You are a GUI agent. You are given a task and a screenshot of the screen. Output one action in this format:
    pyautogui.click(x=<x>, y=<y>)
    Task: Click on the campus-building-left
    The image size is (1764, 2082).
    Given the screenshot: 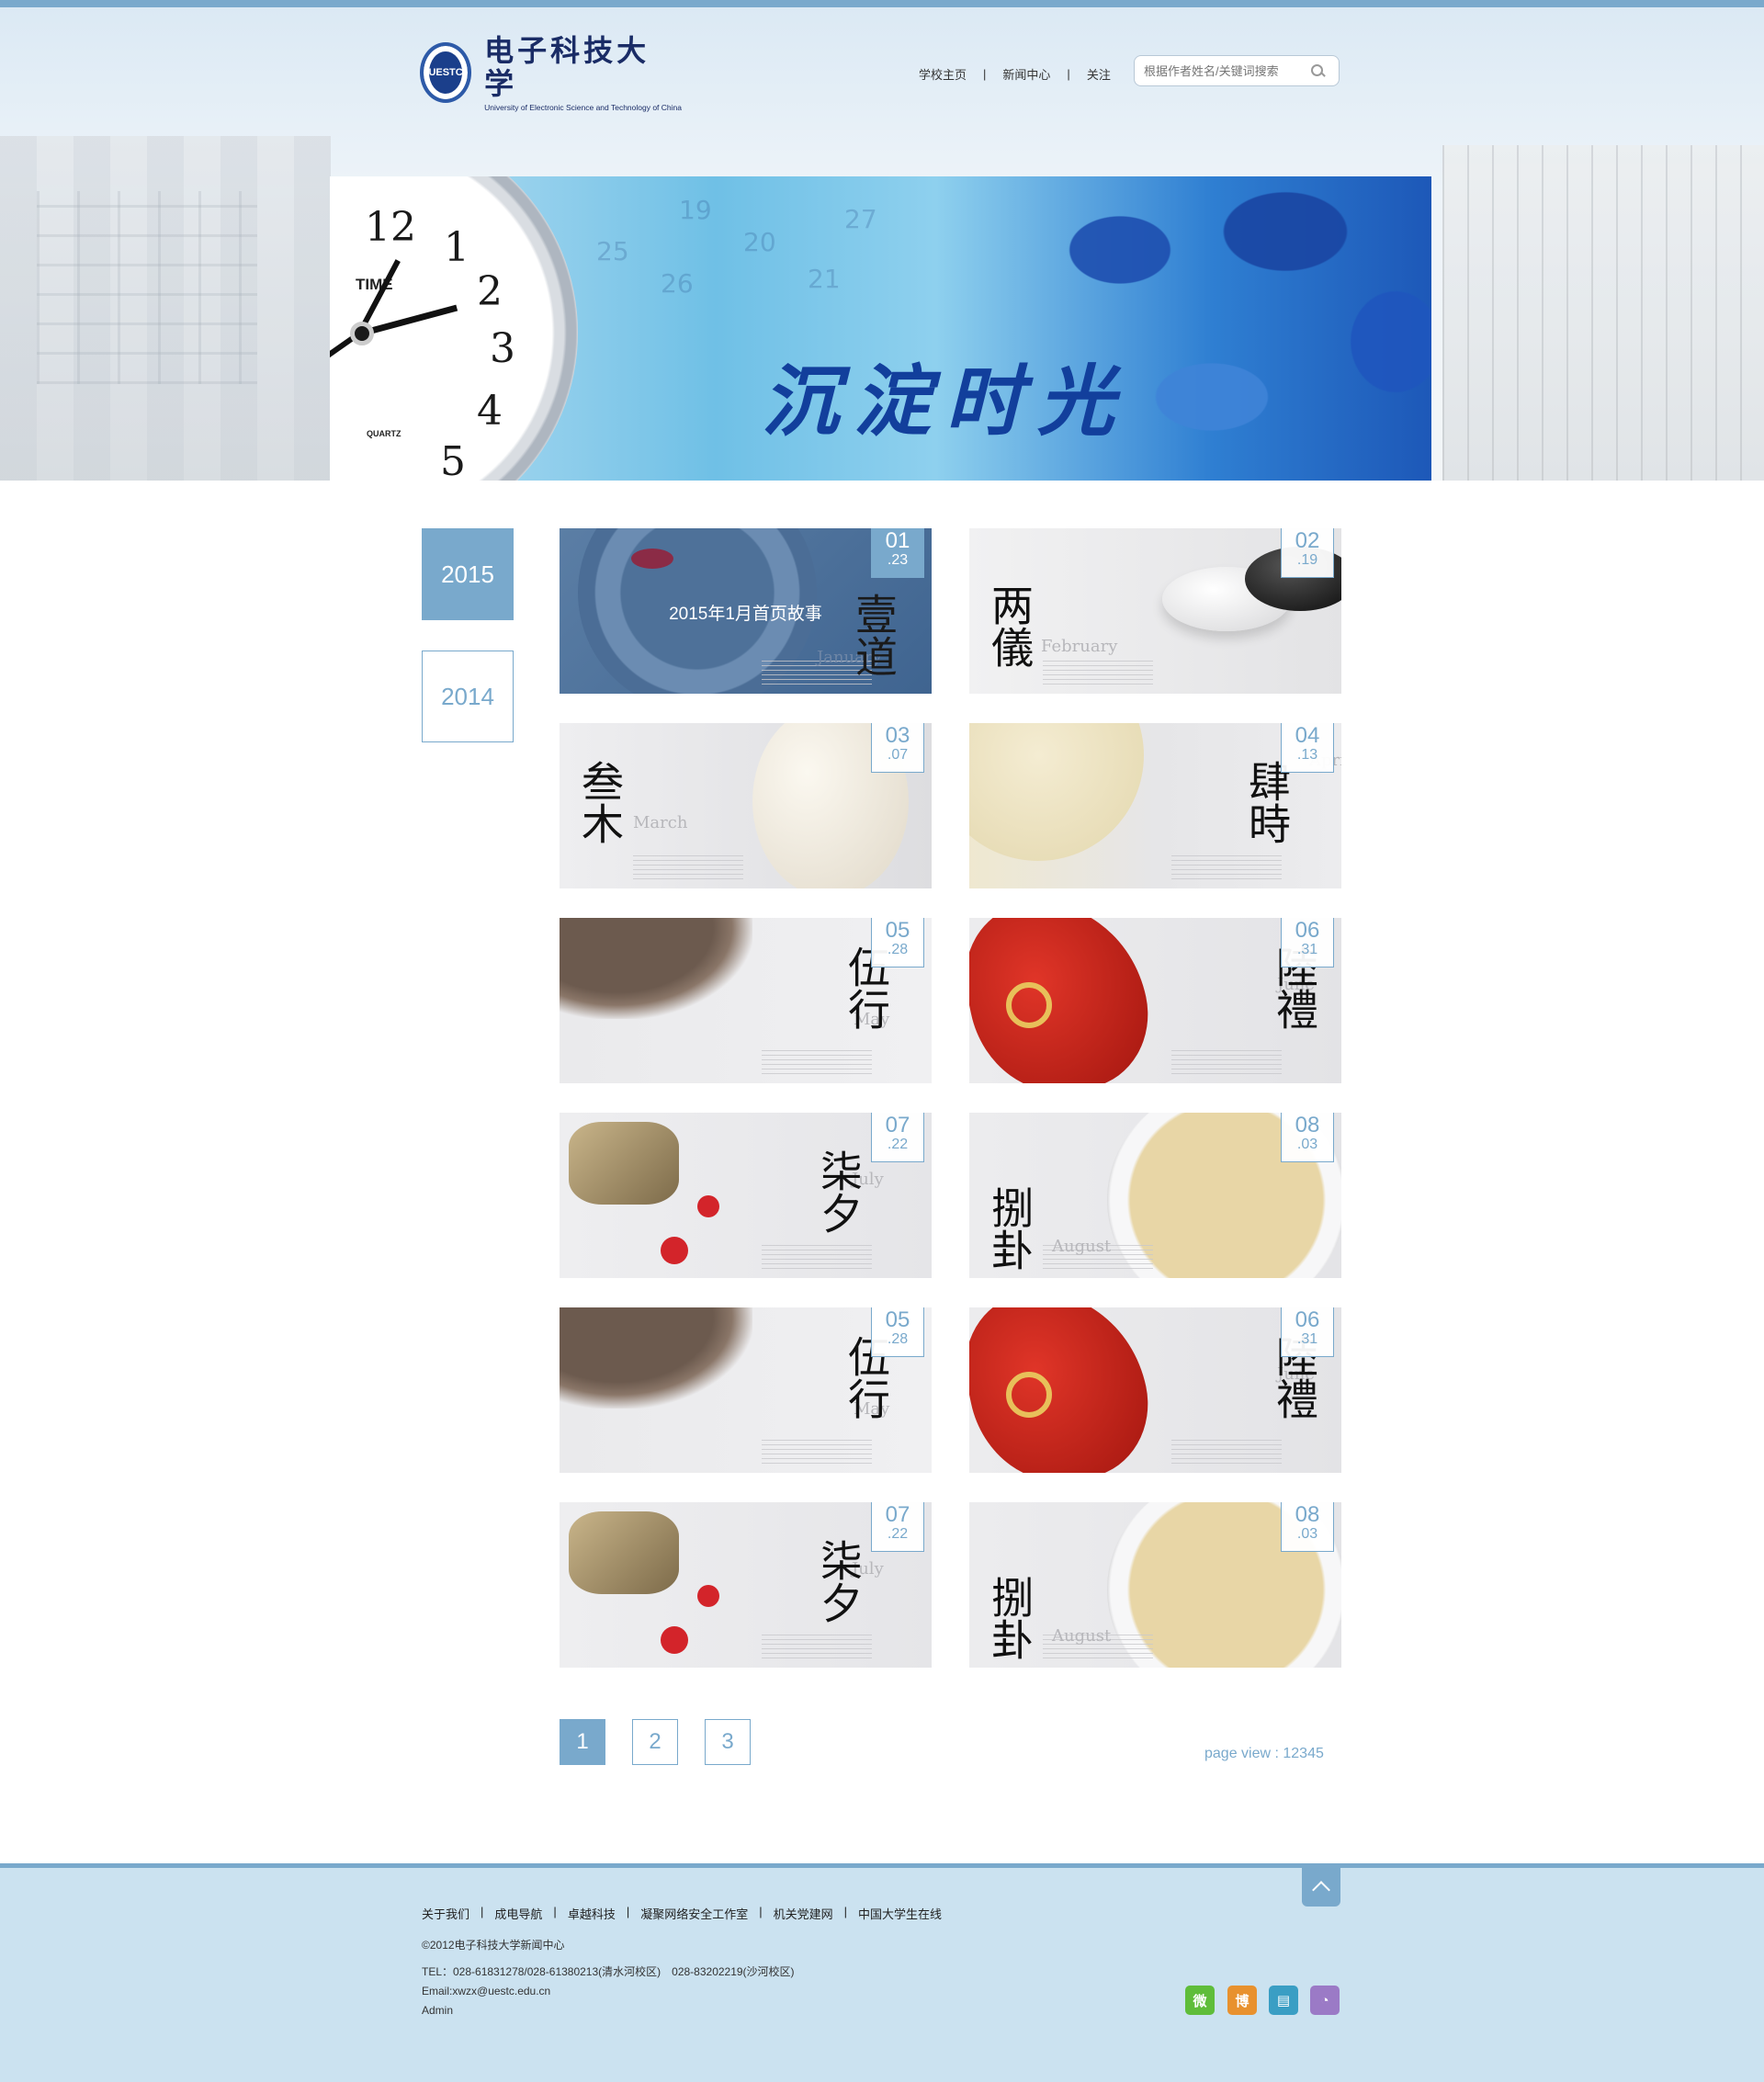 What is the action you would take?
    pyautogui.click(x=166, y=308)
    